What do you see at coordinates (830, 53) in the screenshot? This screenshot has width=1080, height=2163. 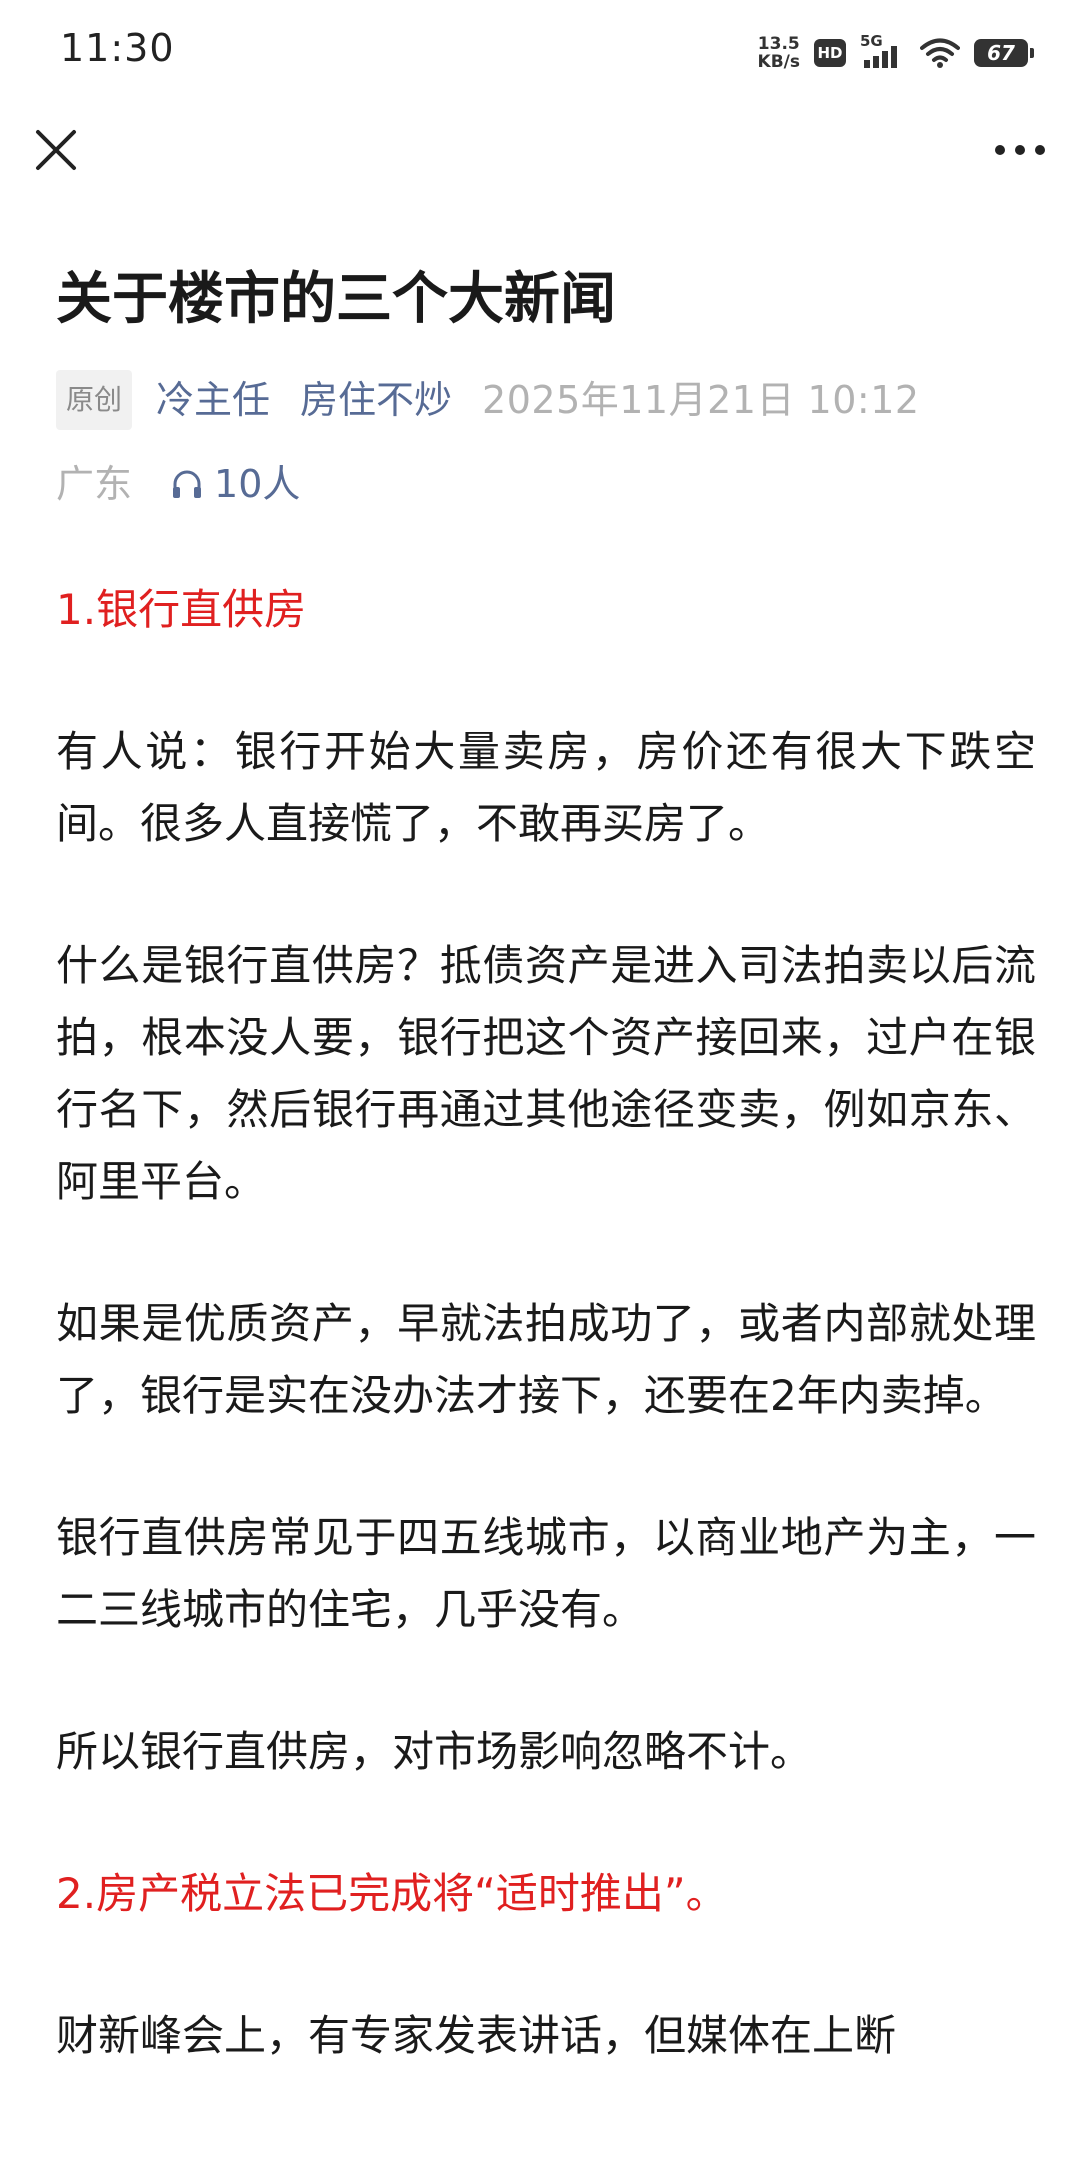 I see `hd-icon: HD` at bounding box center [830, 53].